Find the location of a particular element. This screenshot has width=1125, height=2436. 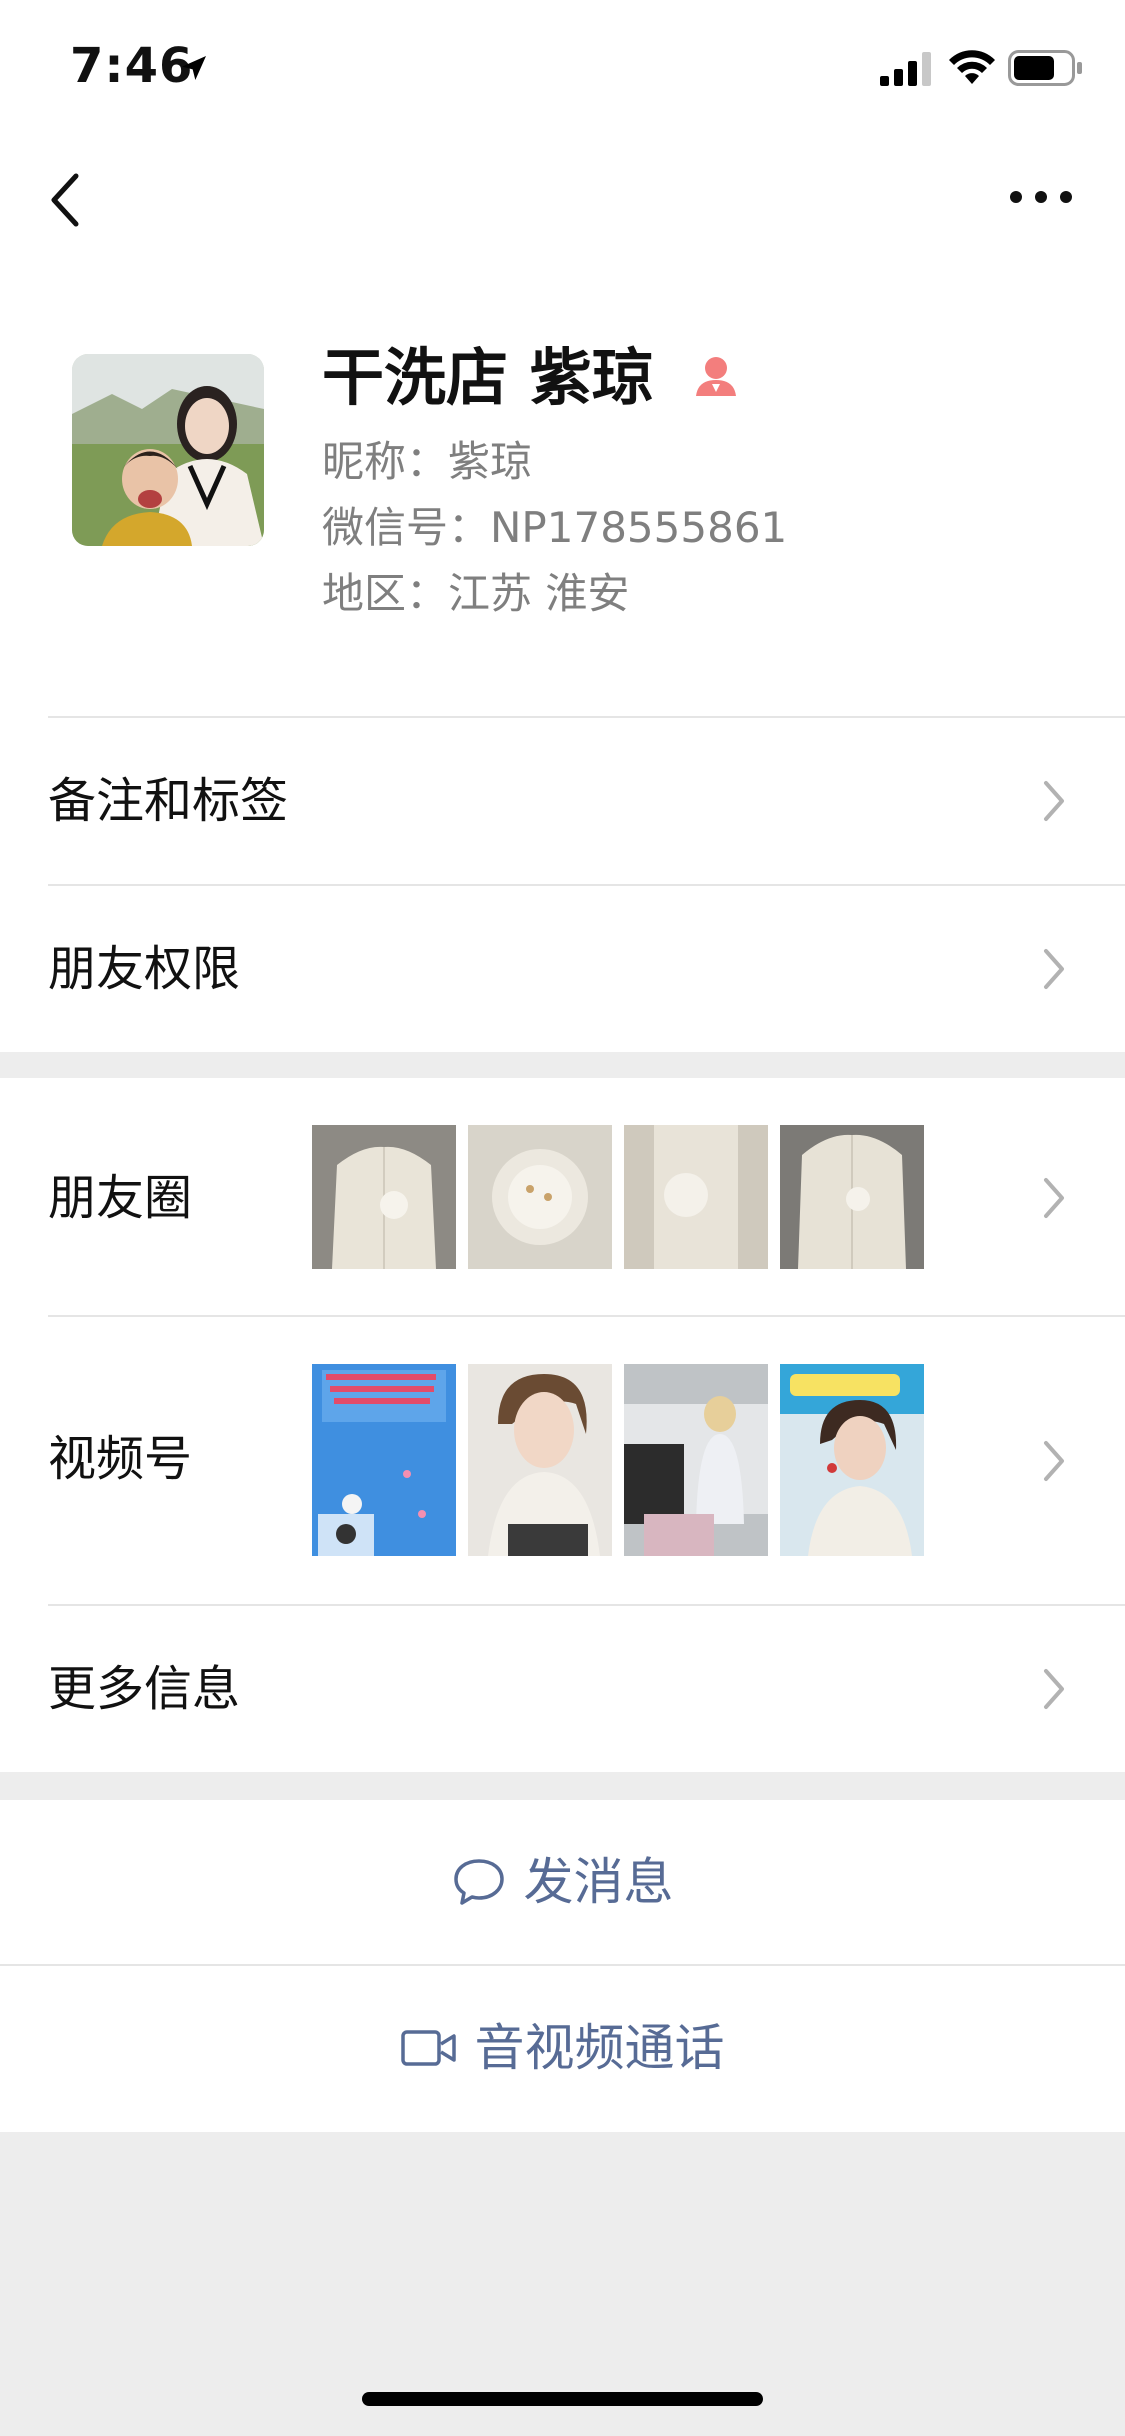

more-dots-icon is located at coordinates (1041, 197).